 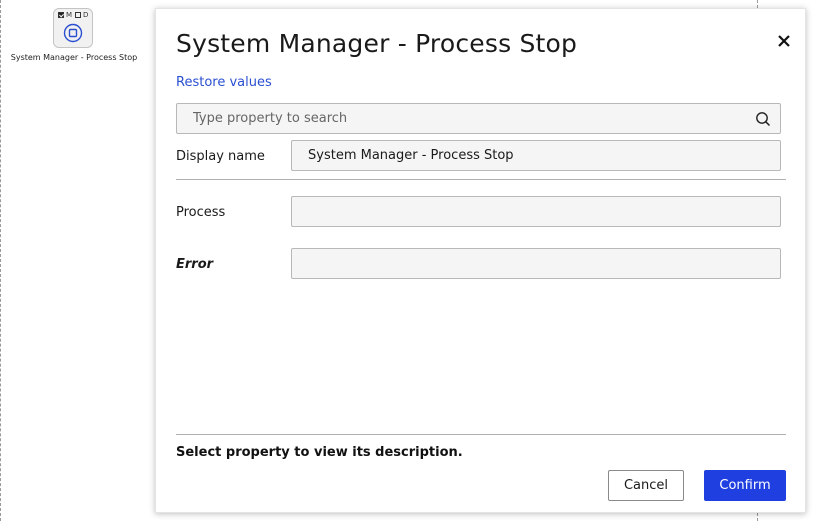 What do you see at coordinates (201, 212) in the screenshot?
I see `process-label: Process` at bounding box center [201, 212].